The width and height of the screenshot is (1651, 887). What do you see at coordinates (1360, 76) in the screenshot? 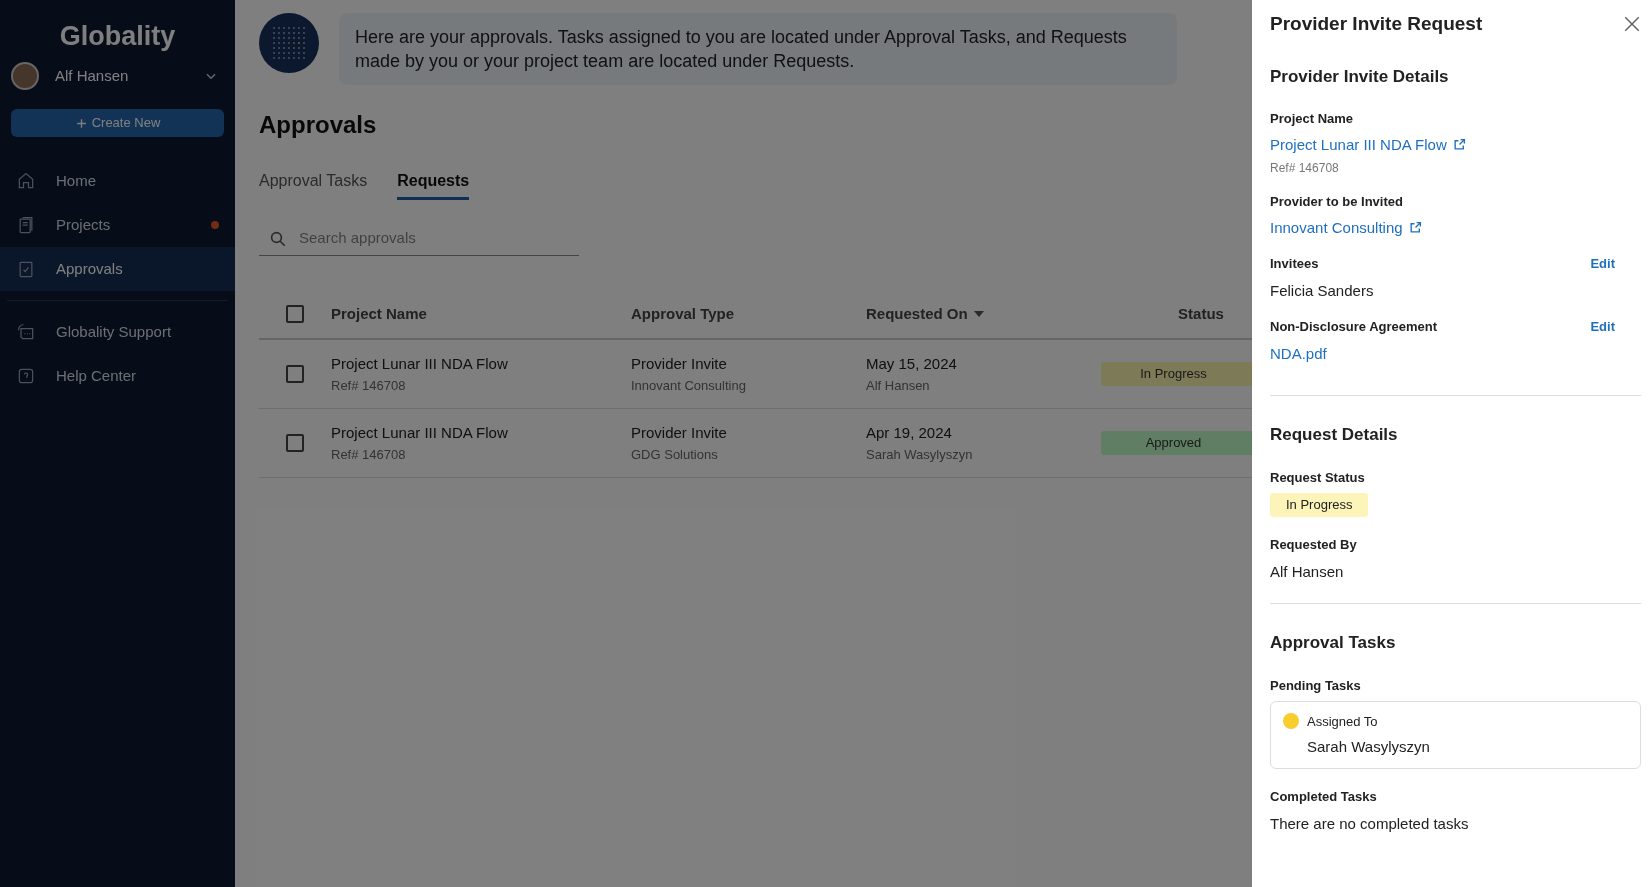
I see `section-heading: Provider Invite Details` at bounding box center [1360, 76].